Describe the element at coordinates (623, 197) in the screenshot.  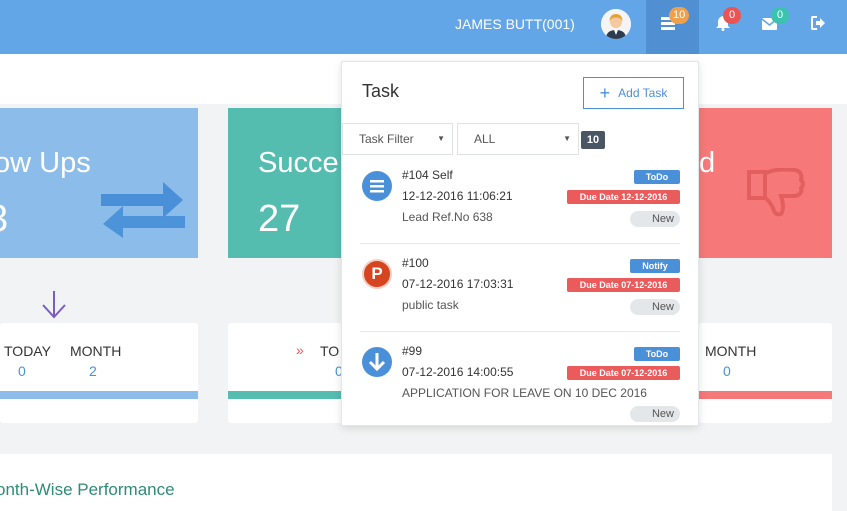
I see `due-date-tag: Due Date 12-12-2016` at that location.